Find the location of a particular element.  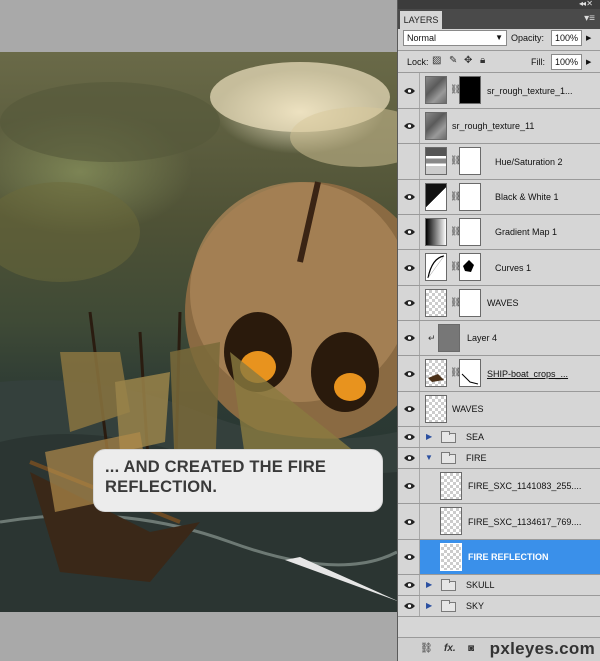

layer-row-selected: FIRE REFLECTION is located at coordinates (499, 557).